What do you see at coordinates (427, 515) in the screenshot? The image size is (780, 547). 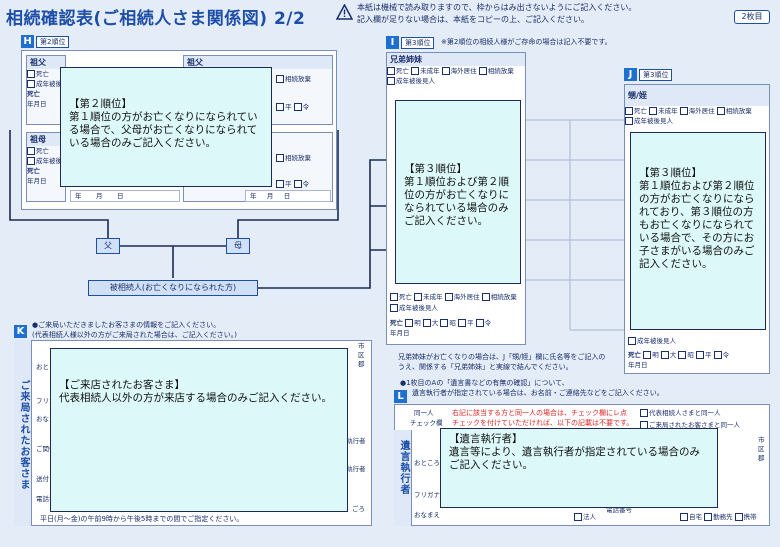 I see `l-name-label: おなまえ` at bounding box center [427, 515].